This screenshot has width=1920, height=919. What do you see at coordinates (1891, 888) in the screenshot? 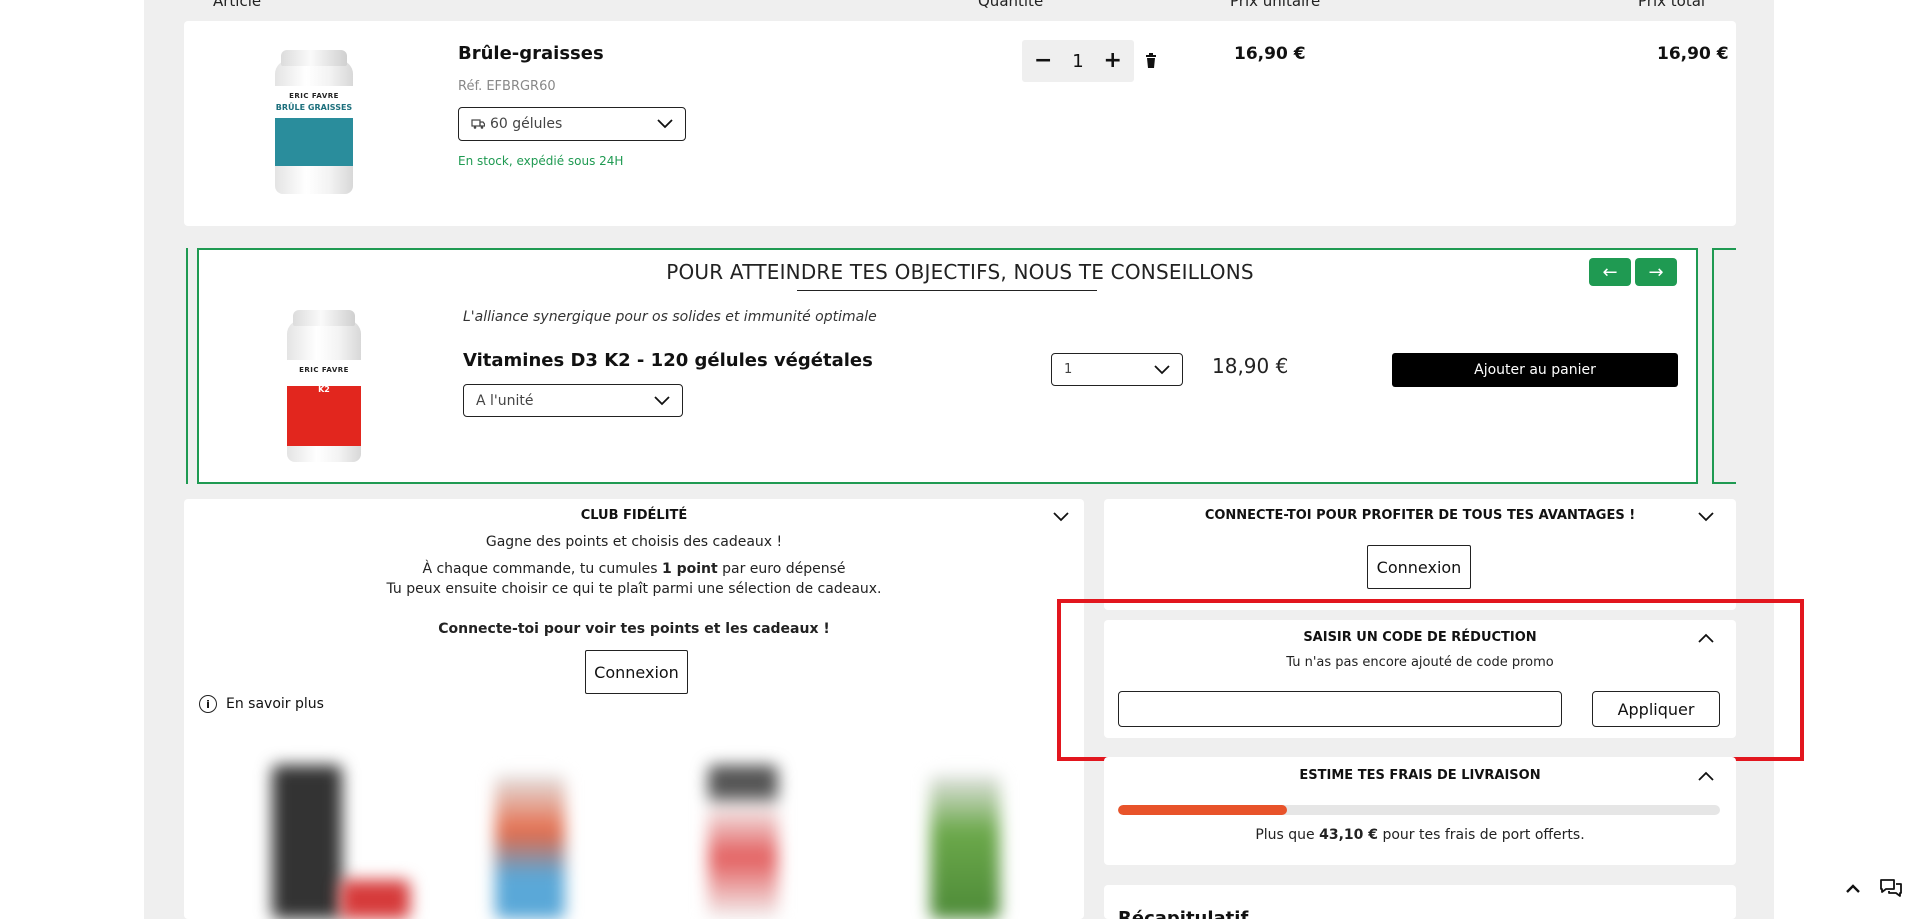
I see `chat-icon` at bounding box center [1891, 888].